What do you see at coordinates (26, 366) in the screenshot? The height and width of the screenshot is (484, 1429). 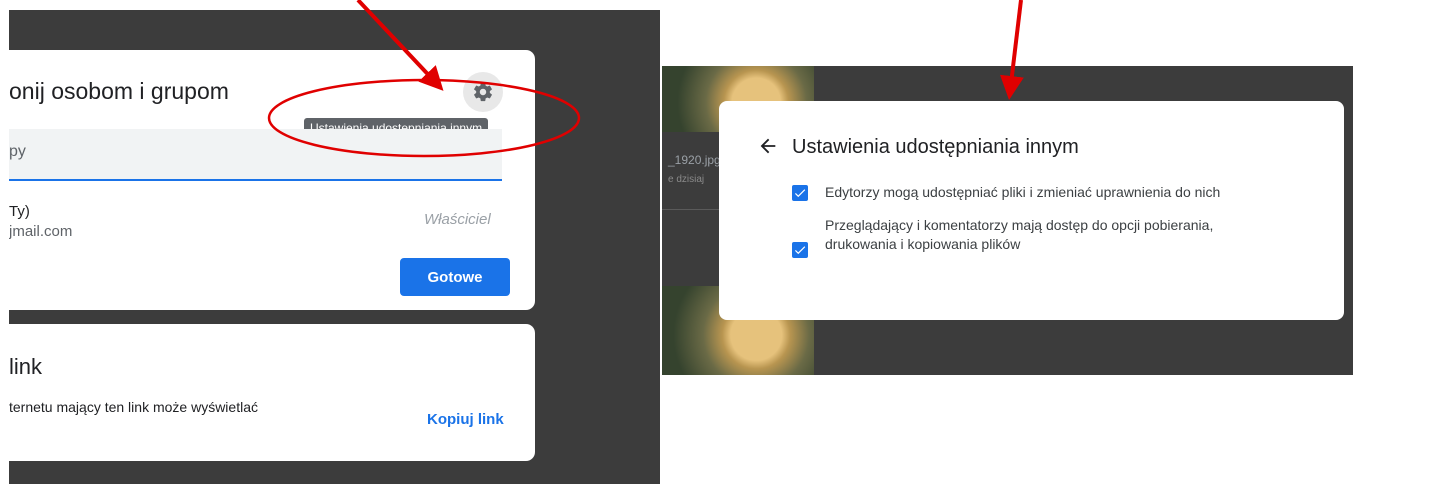 I see `get-link-title: link` at bounding box center [26, 366].